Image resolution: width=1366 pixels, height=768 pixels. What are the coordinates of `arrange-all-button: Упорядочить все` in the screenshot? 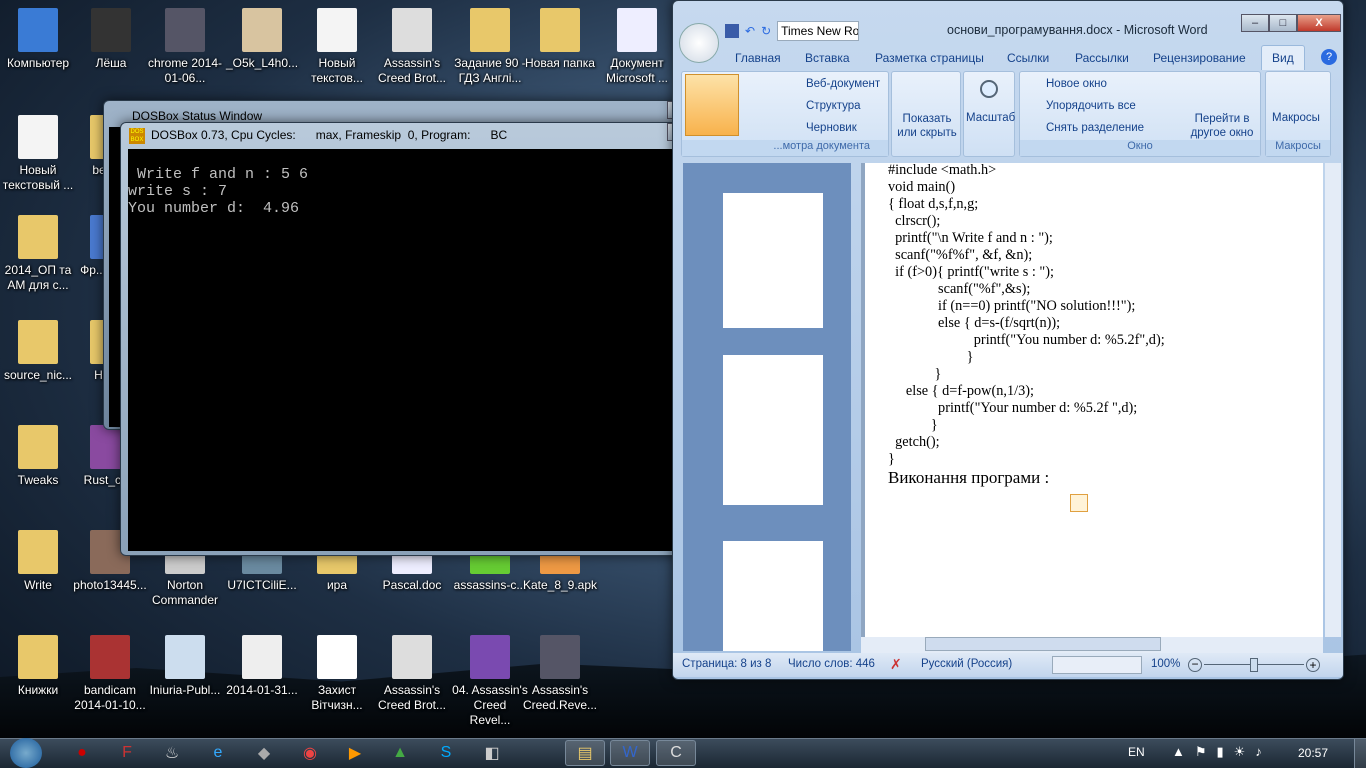 It's located at (1091, 106).